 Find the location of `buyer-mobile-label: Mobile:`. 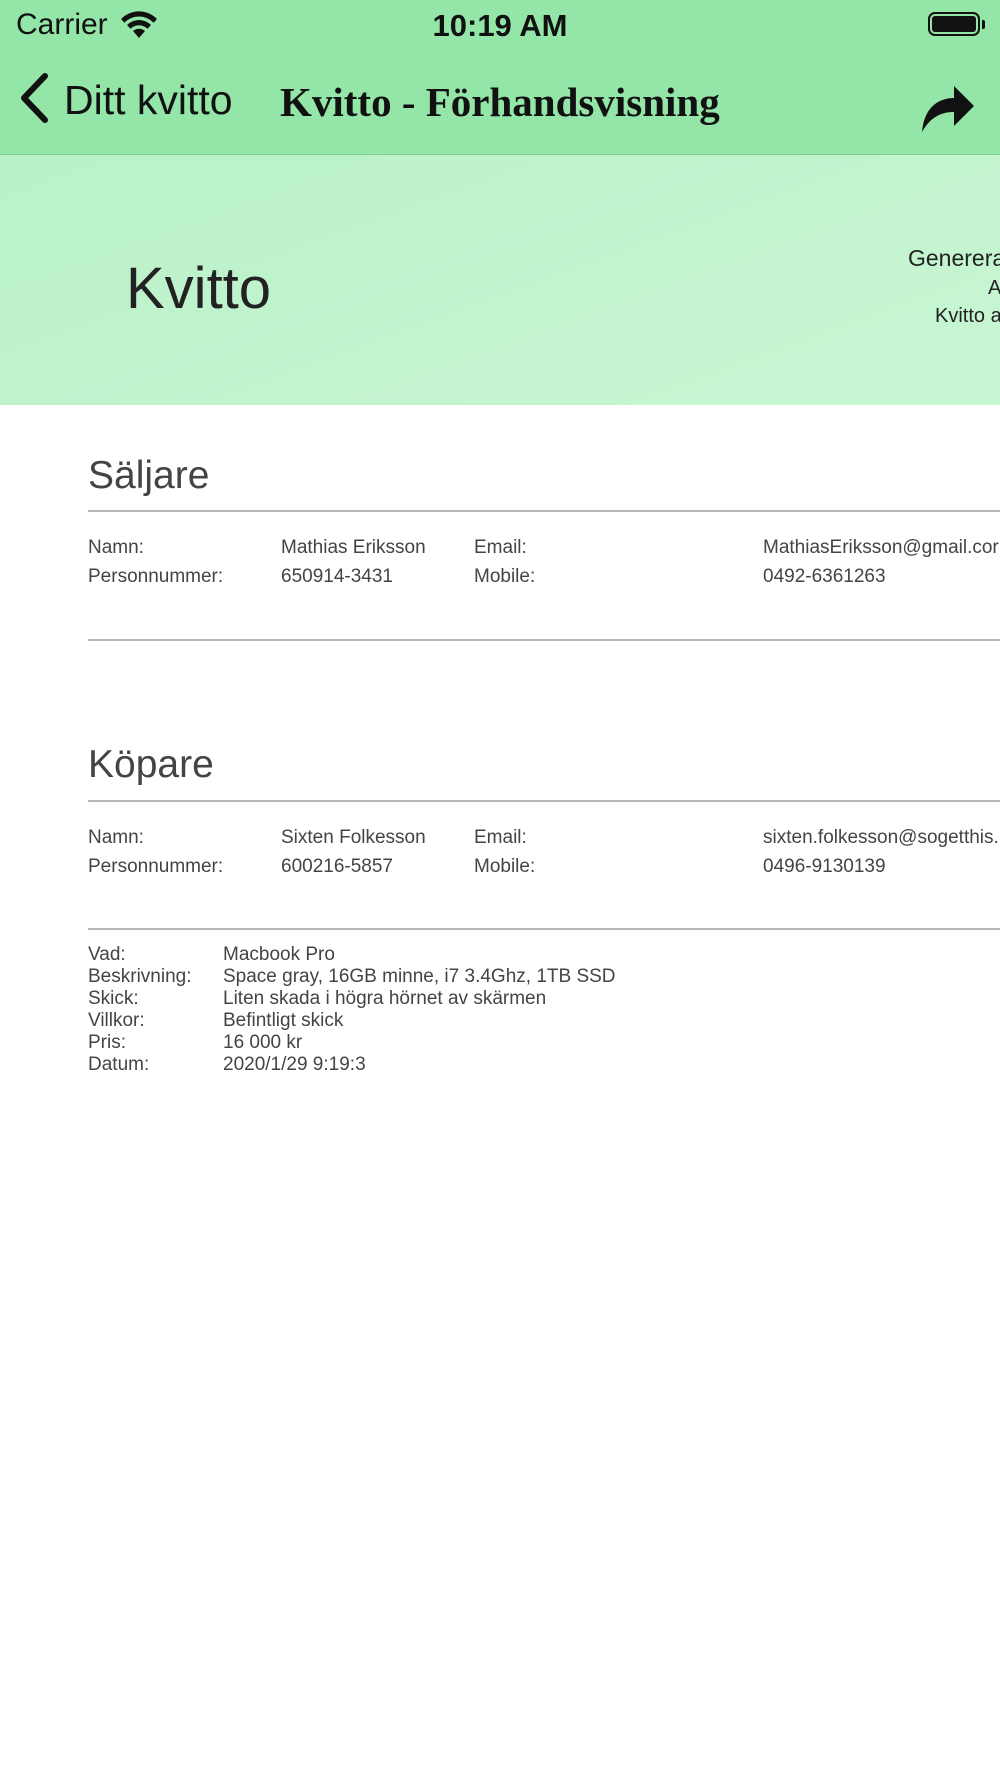

buyer-mobile-label: Mobile: is located at coordinates (505, 866).